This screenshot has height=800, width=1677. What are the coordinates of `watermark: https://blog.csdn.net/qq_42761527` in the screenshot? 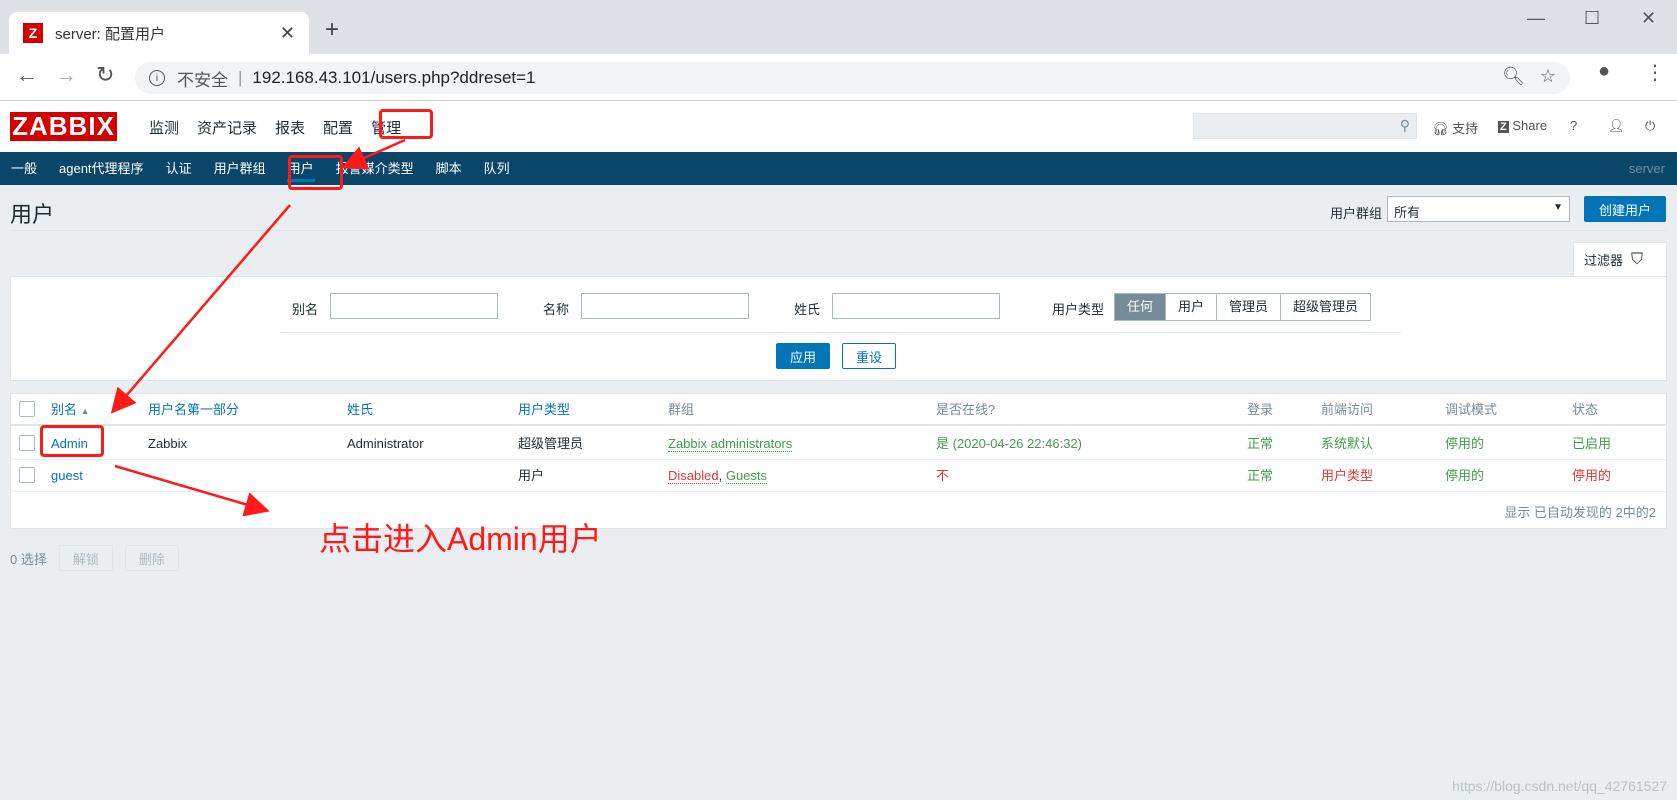 It's located at (1559, 786).